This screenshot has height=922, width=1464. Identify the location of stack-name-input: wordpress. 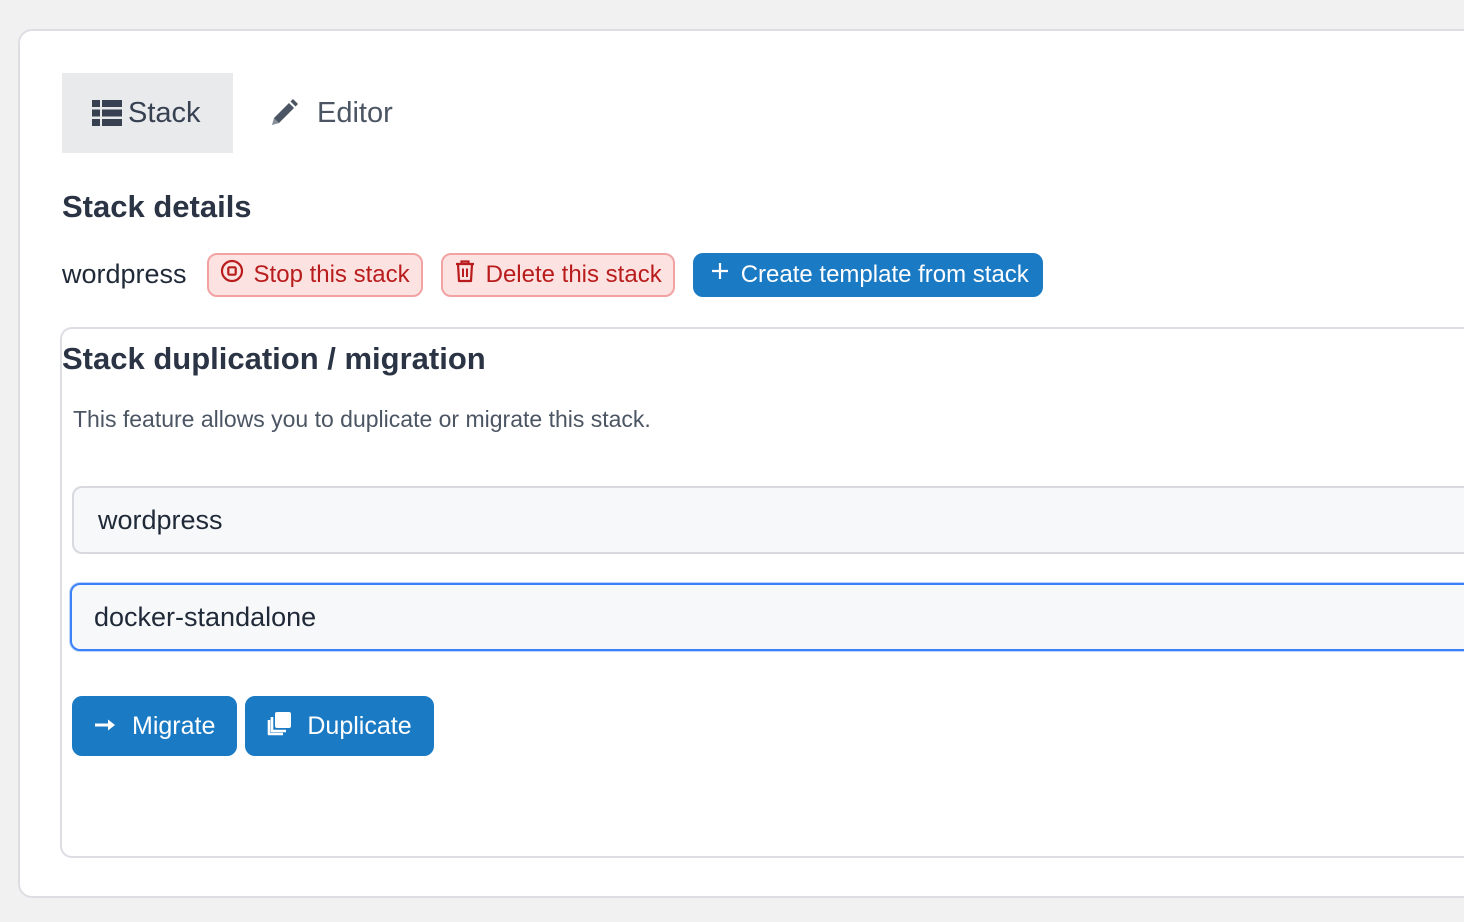
(768, 520).